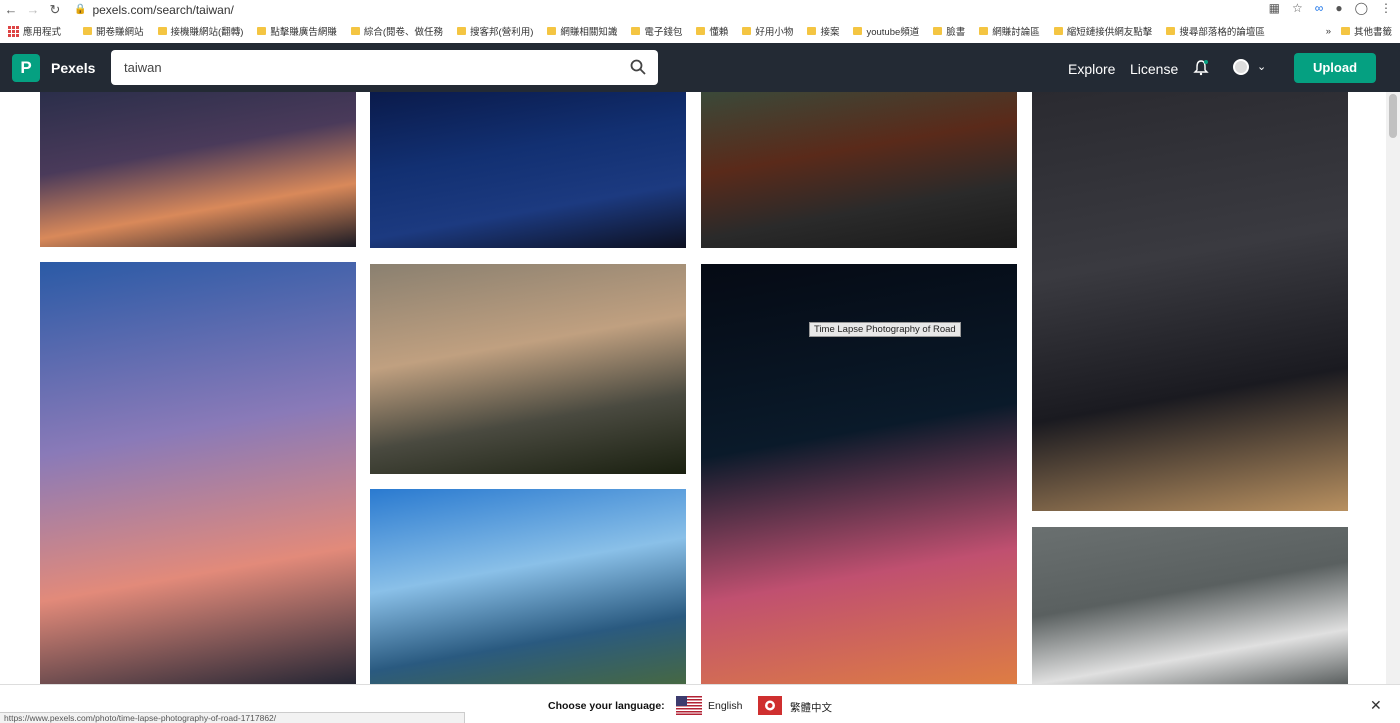  What do you see at coordinates (528, 369) in the screenshot?
I see `photo-hazy-sunset-city` at bounding box center [528, 369].